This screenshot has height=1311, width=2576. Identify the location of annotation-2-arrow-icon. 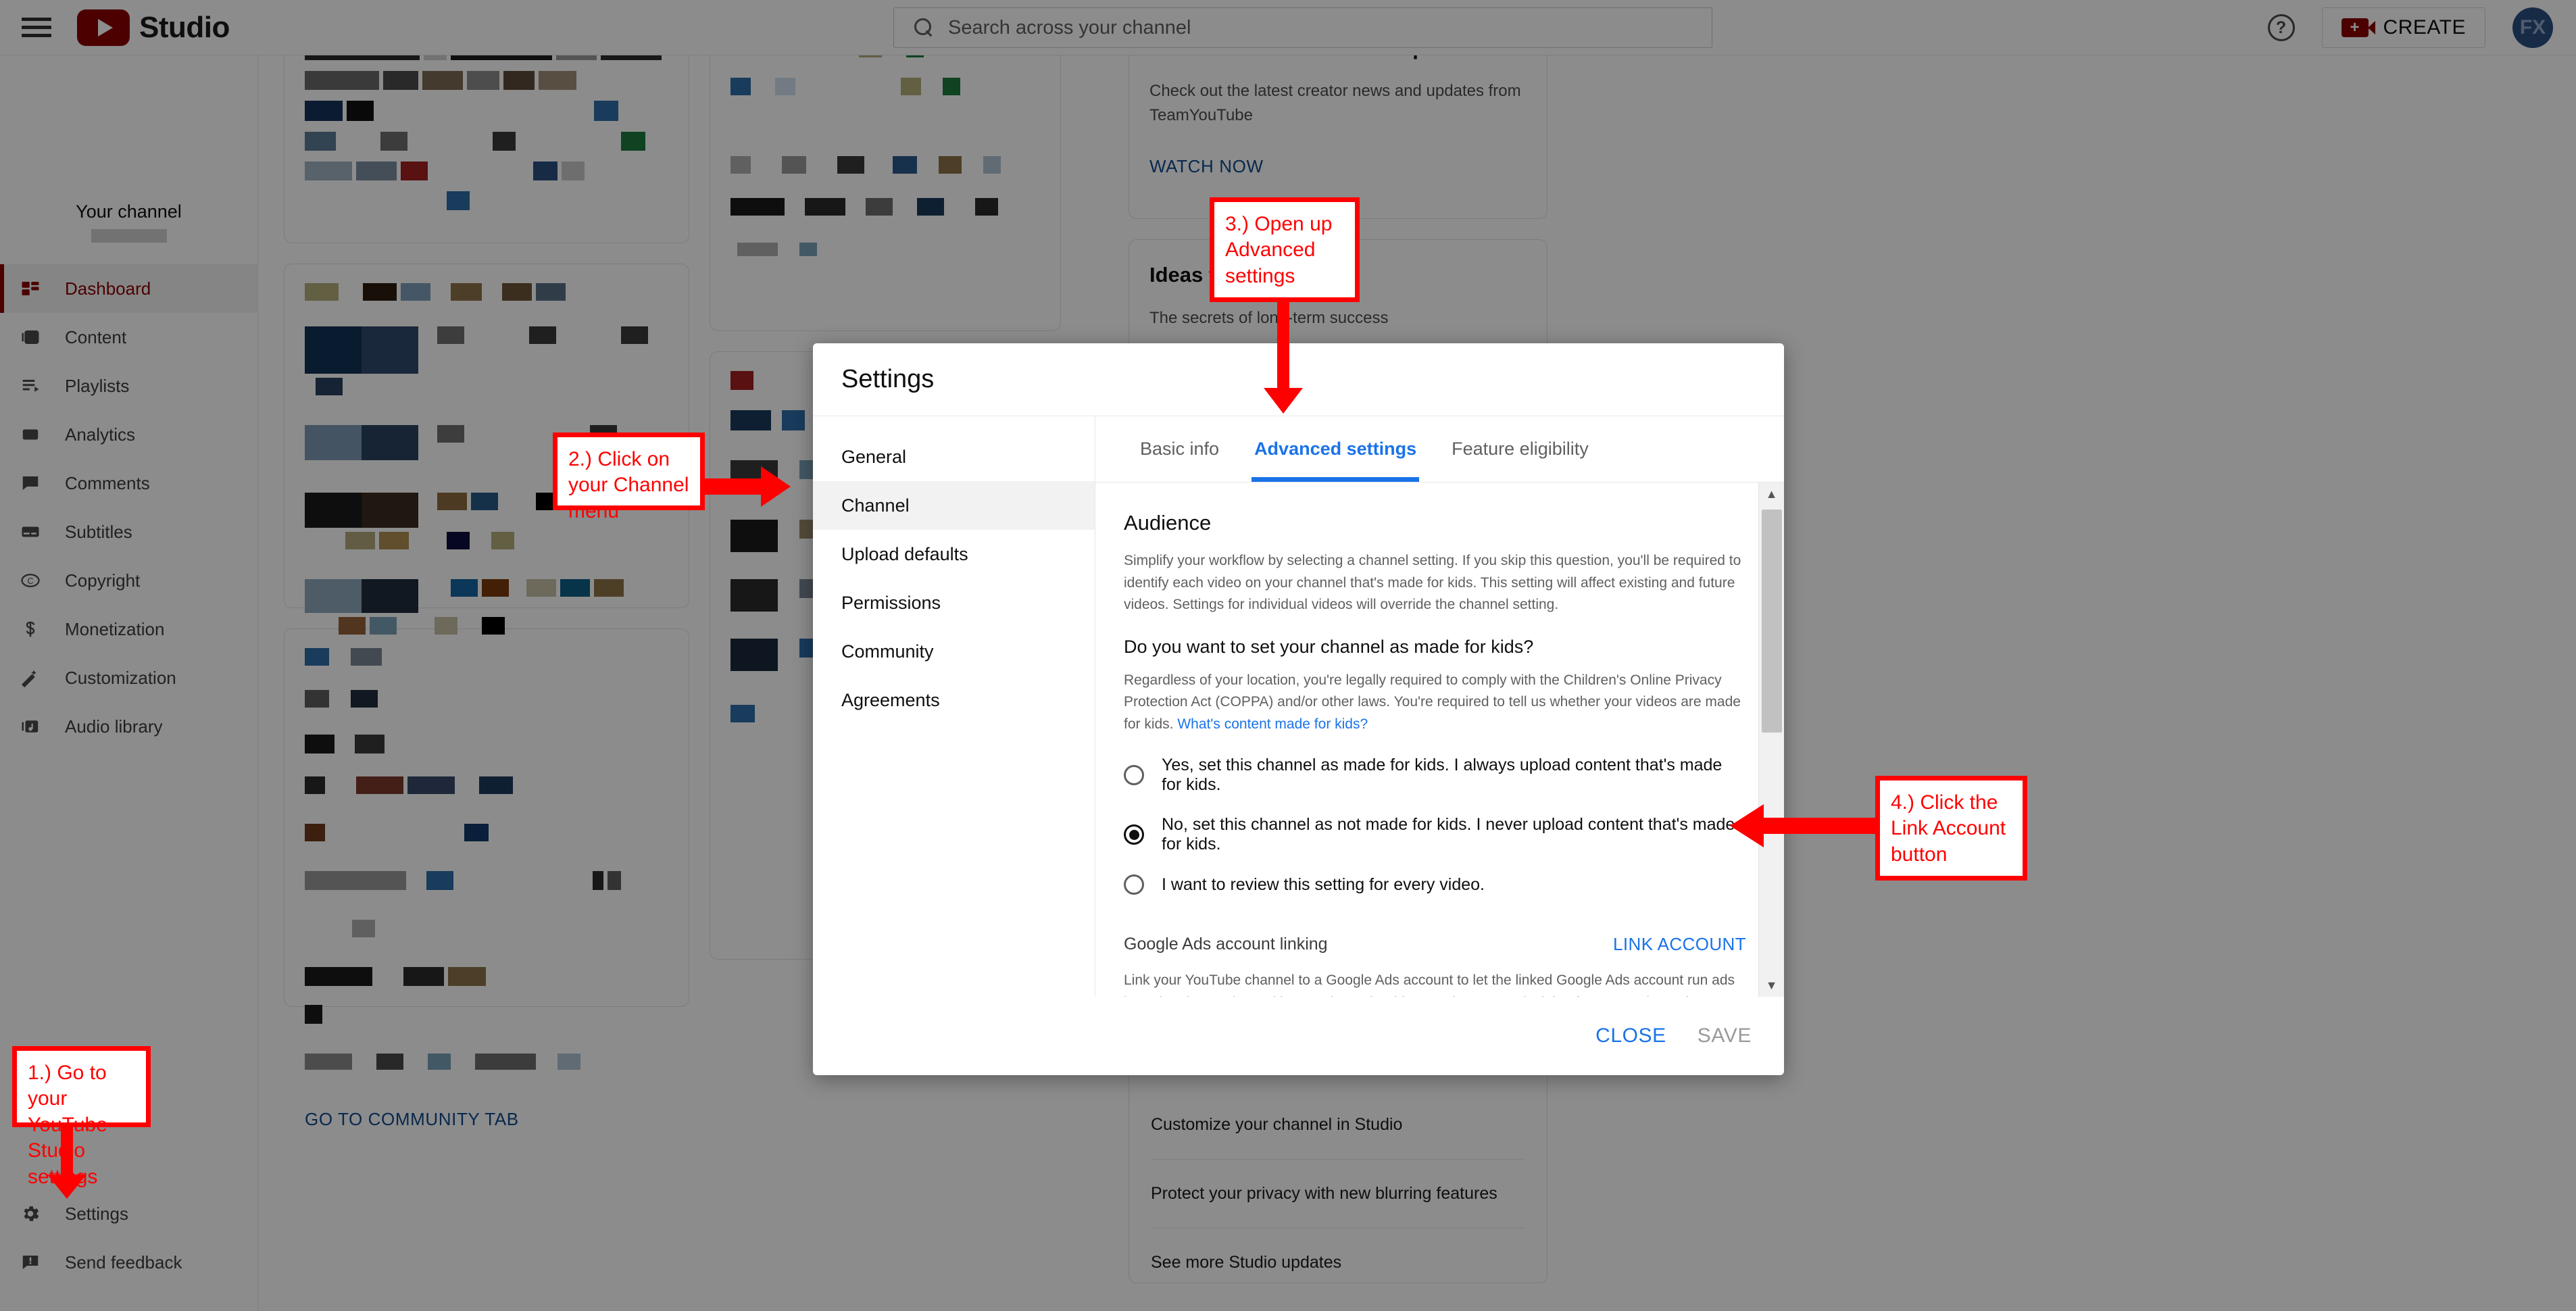
(744, 486).